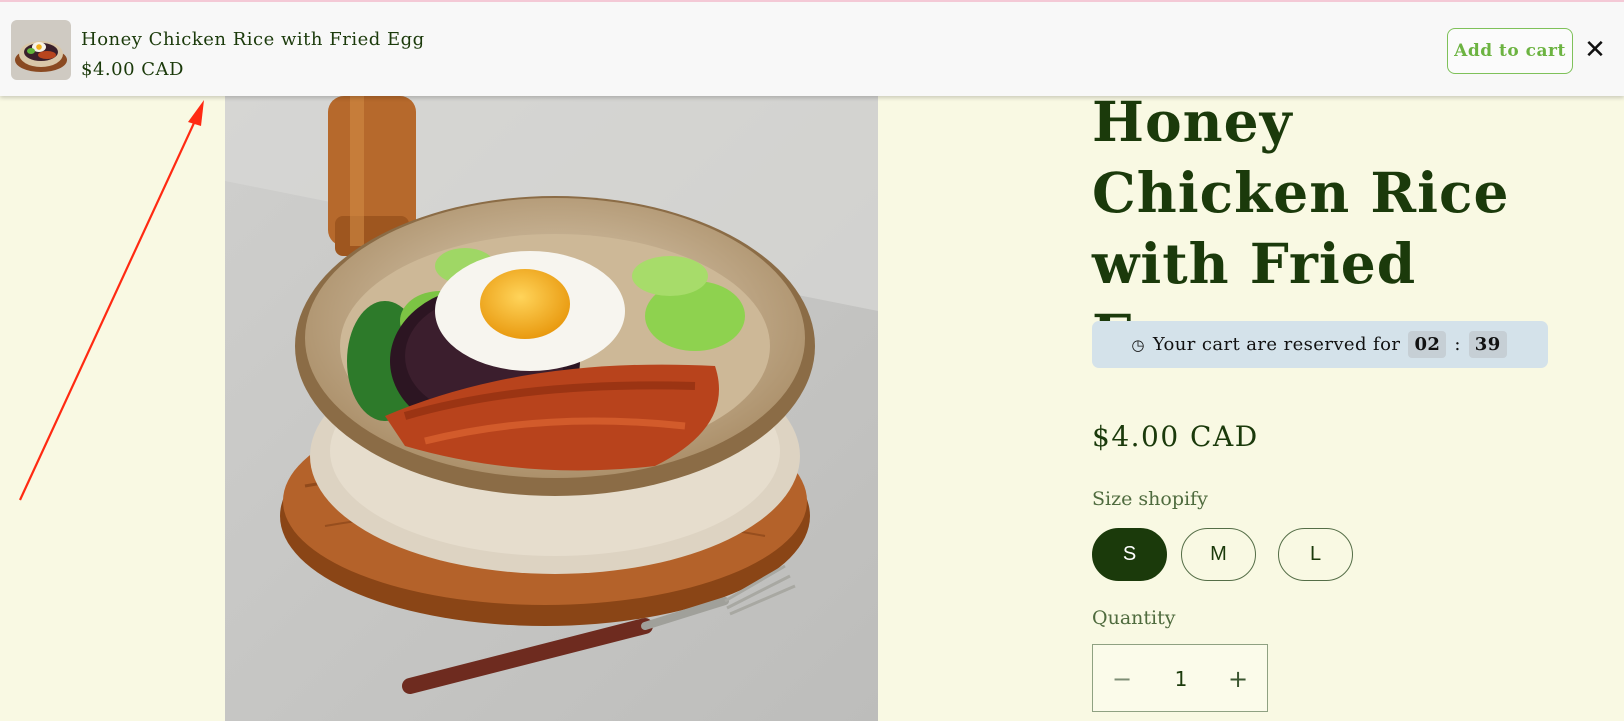  Describe the element at coordinates (1595, 50) in the screenshot. I see `close-icon: ✕` at that location.